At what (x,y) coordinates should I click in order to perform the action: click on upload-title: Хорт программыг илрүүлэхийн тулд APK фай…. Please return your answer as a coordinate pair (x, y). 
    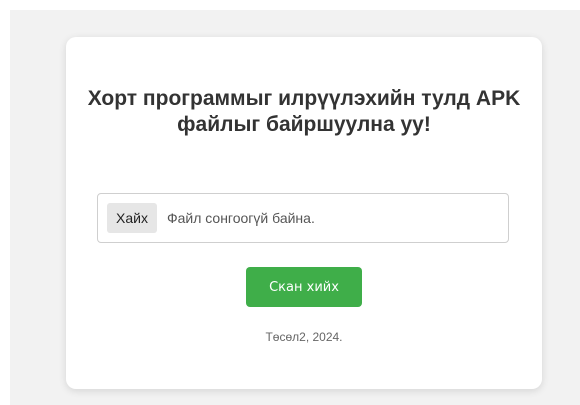
    Looking at the image, I should click on (304, 111).